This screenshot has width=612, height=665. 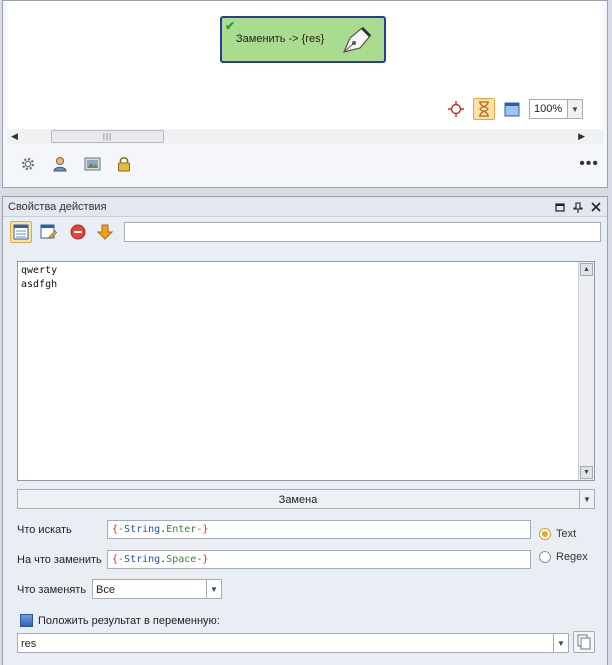 I want to click on scroll-grip: |||, so click(x=107, y=136).